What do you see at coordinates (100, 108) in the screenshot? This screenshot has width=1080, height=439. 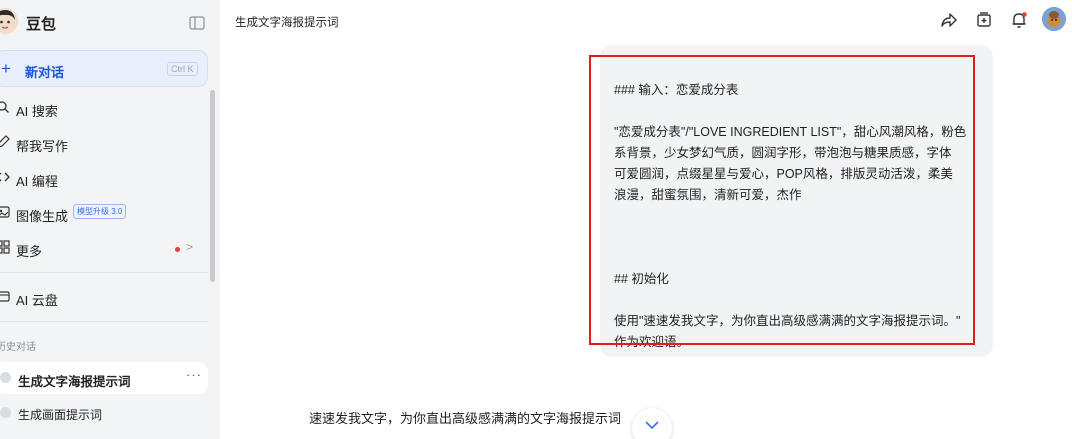 I see `sidebar-item-ai-search: AI 搜索` at bounding box center [100, 108].